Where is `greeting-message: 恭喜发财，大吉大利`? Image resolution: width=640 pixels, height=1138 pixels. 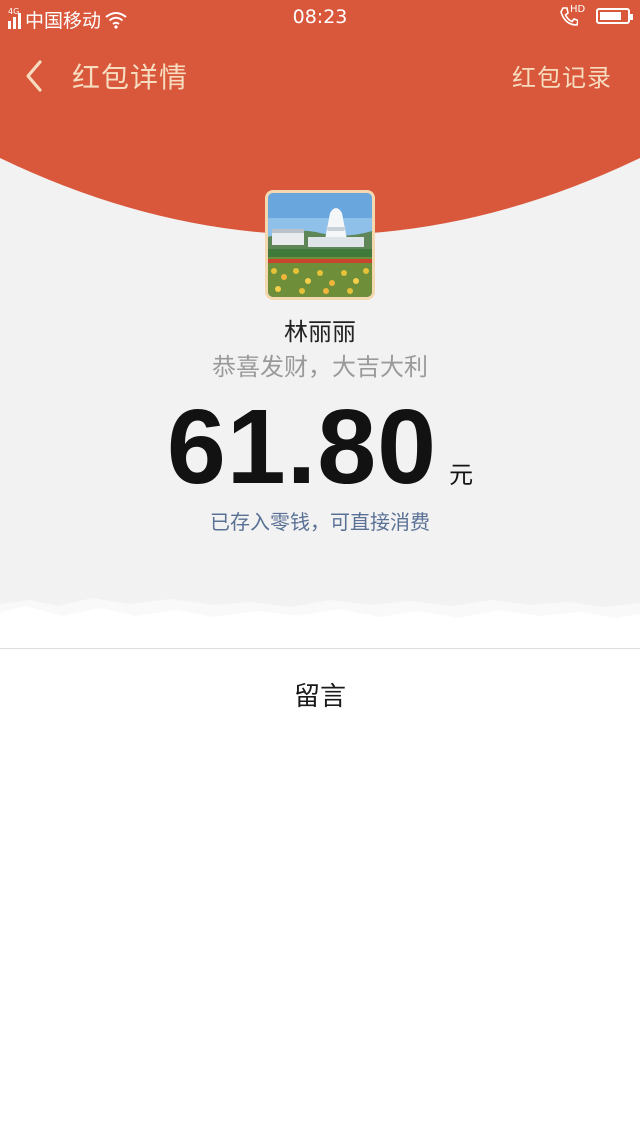 greeting-message: 恭喜发财，大吉大利 is located at coordinates (320, 367).